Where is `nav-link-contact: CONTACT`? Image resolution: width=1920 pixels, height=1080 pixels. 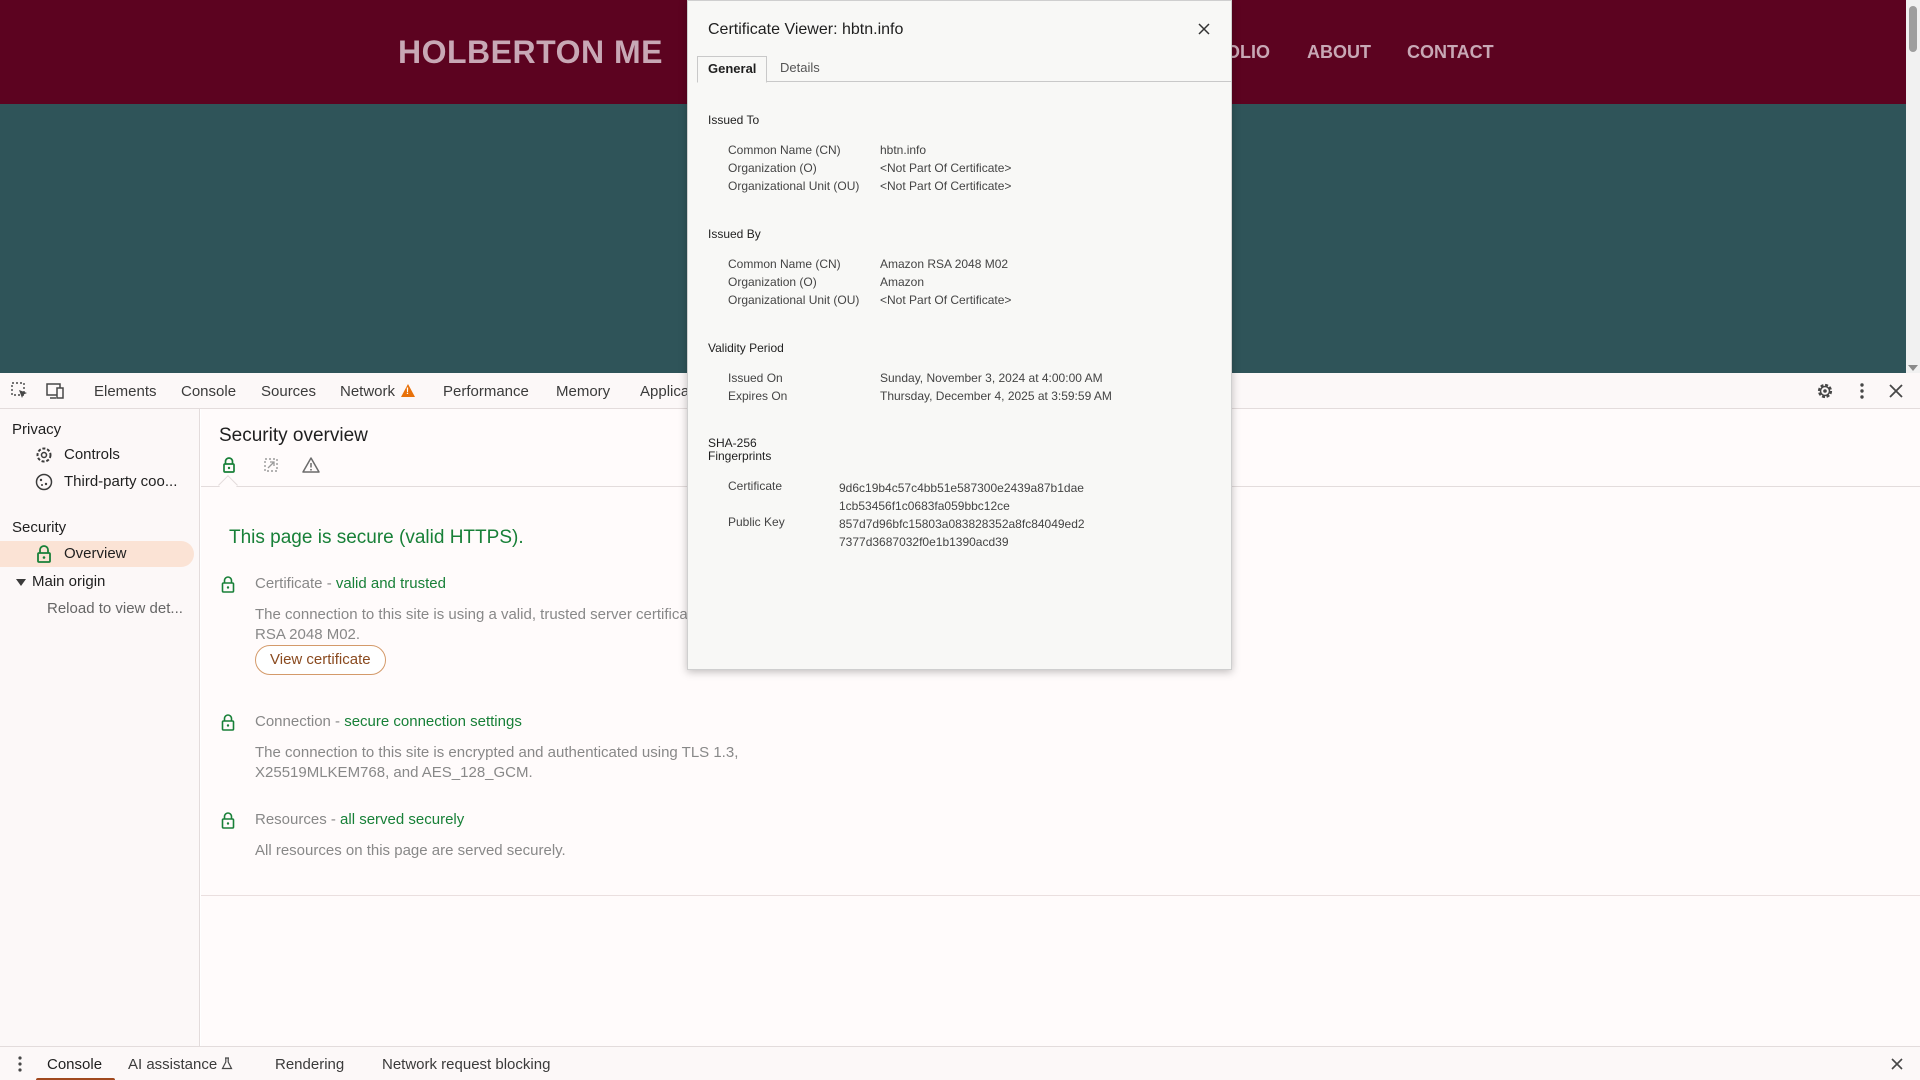 nav-link-contact: CONTACT is located at coordinates (1450, 52).